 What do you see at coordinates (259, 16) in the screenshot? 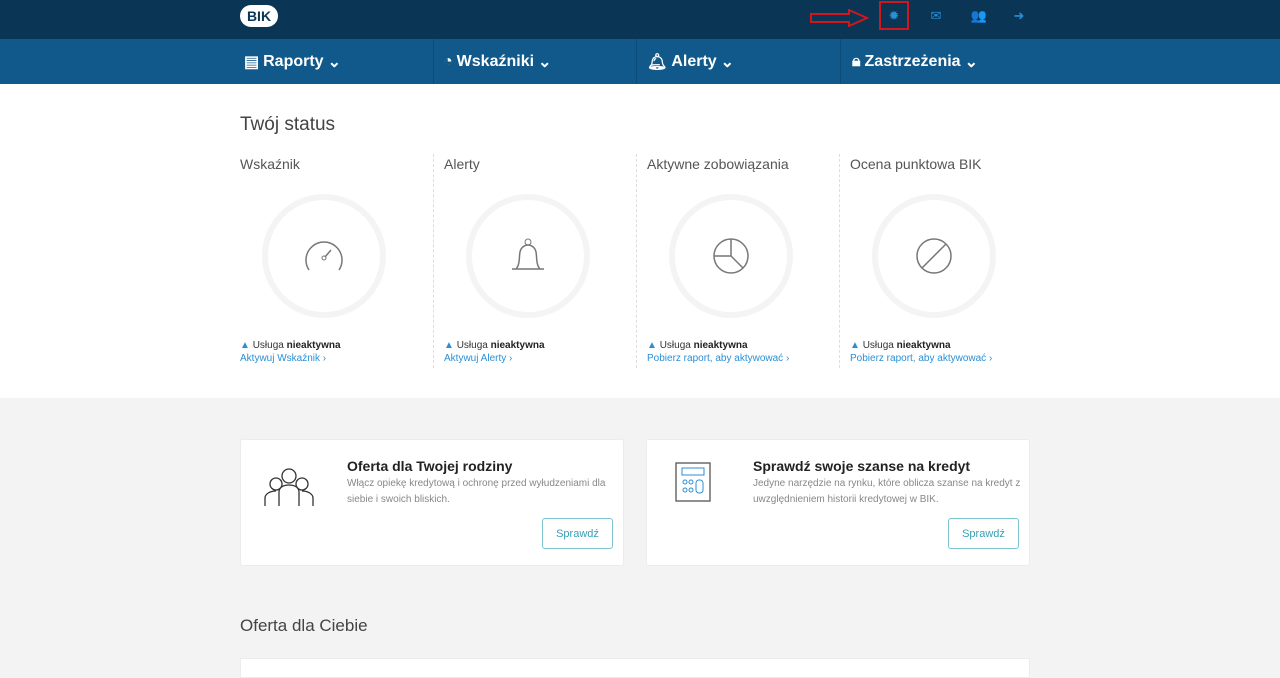
I see `bik-logo: BIK` at bounding box center [259, 16].